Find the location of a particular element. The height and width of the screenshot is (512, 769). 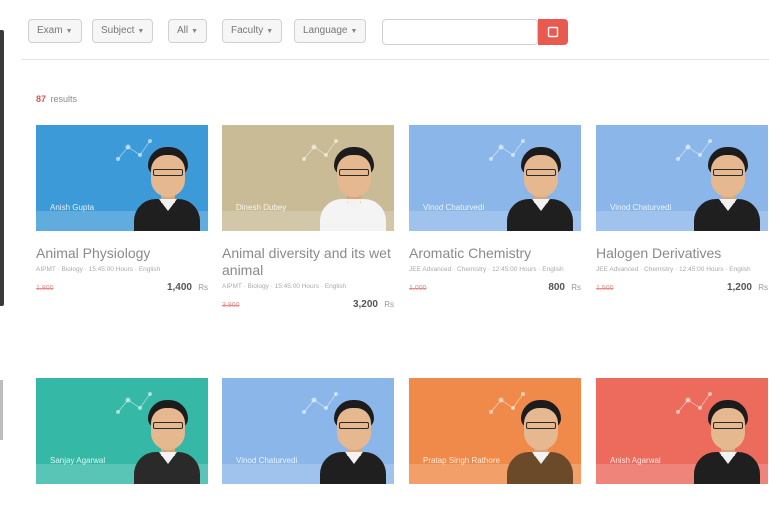

faculty-filter-dropdown: Faculty ▼ is located at coordinates (252, 31).